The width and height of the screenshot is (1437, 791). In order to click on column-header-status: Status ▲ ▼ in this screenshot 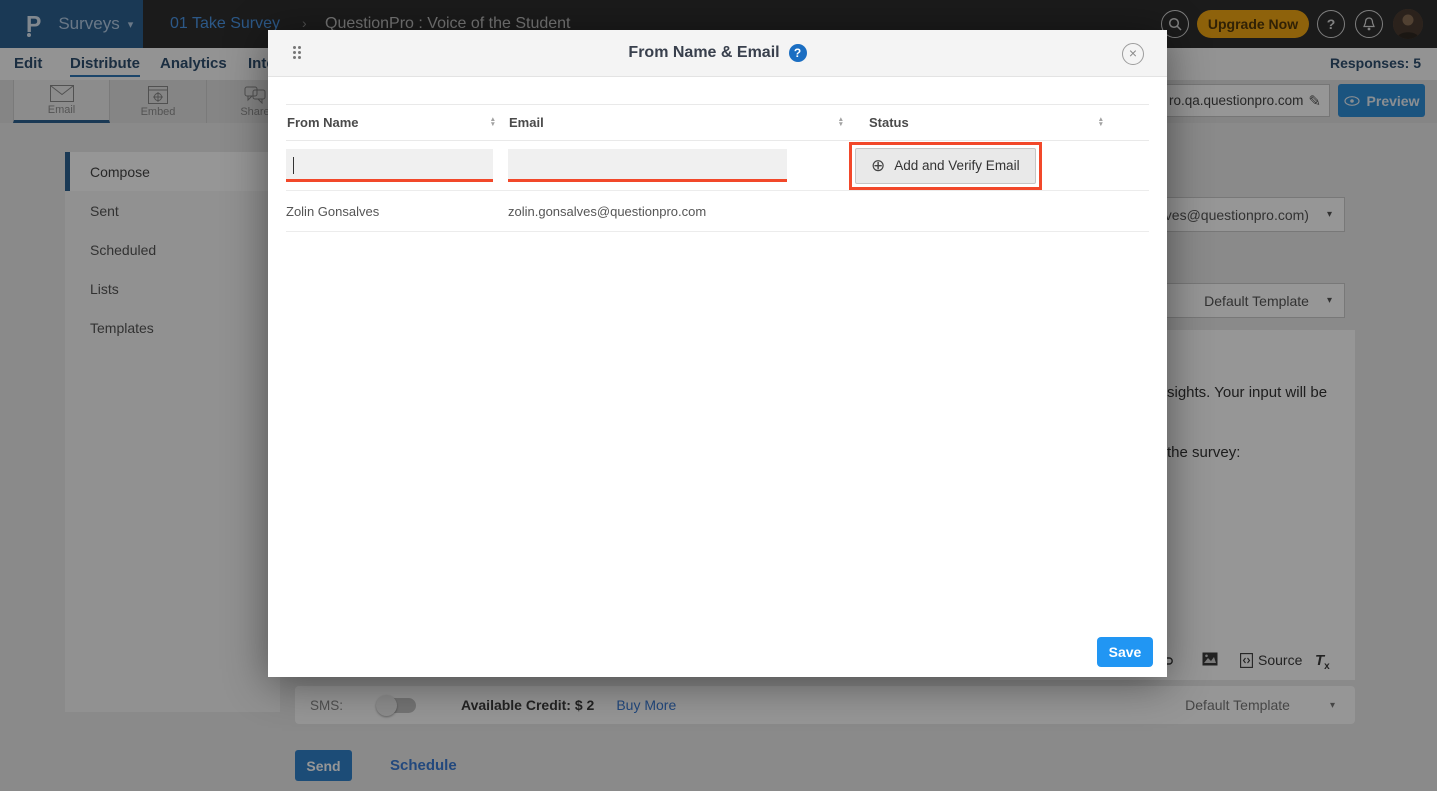, I will do `click(1008, 122)`.